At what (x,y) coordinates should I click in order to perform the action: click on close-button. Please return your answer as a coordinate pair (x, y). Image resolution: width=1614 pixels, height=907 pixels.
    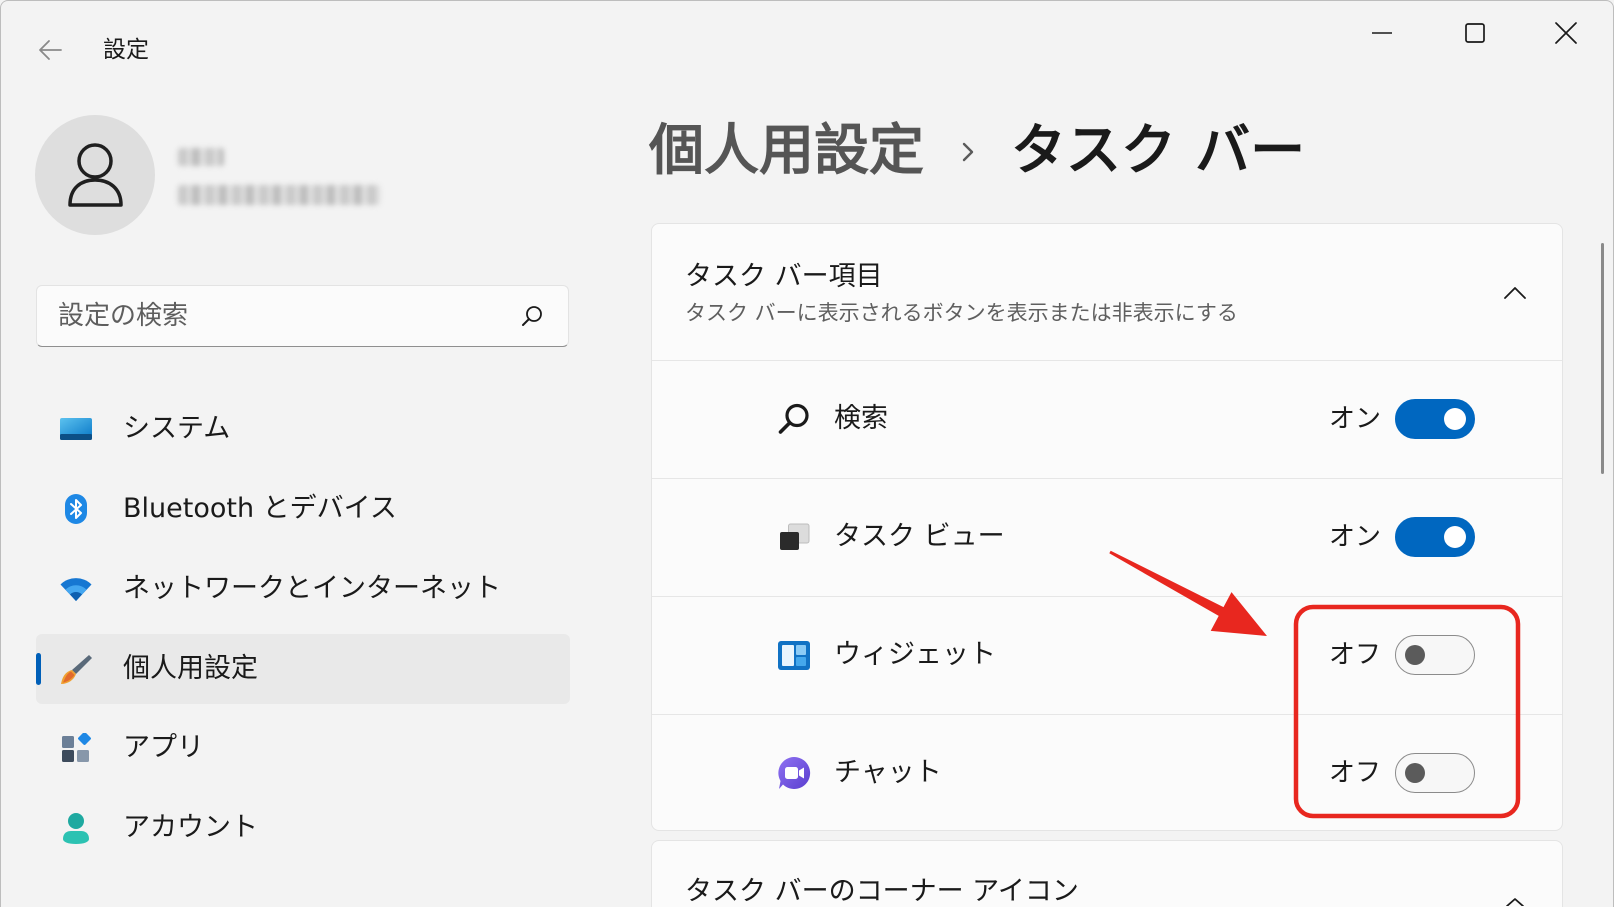
    Looking at the image, I should click on (1566, 33).